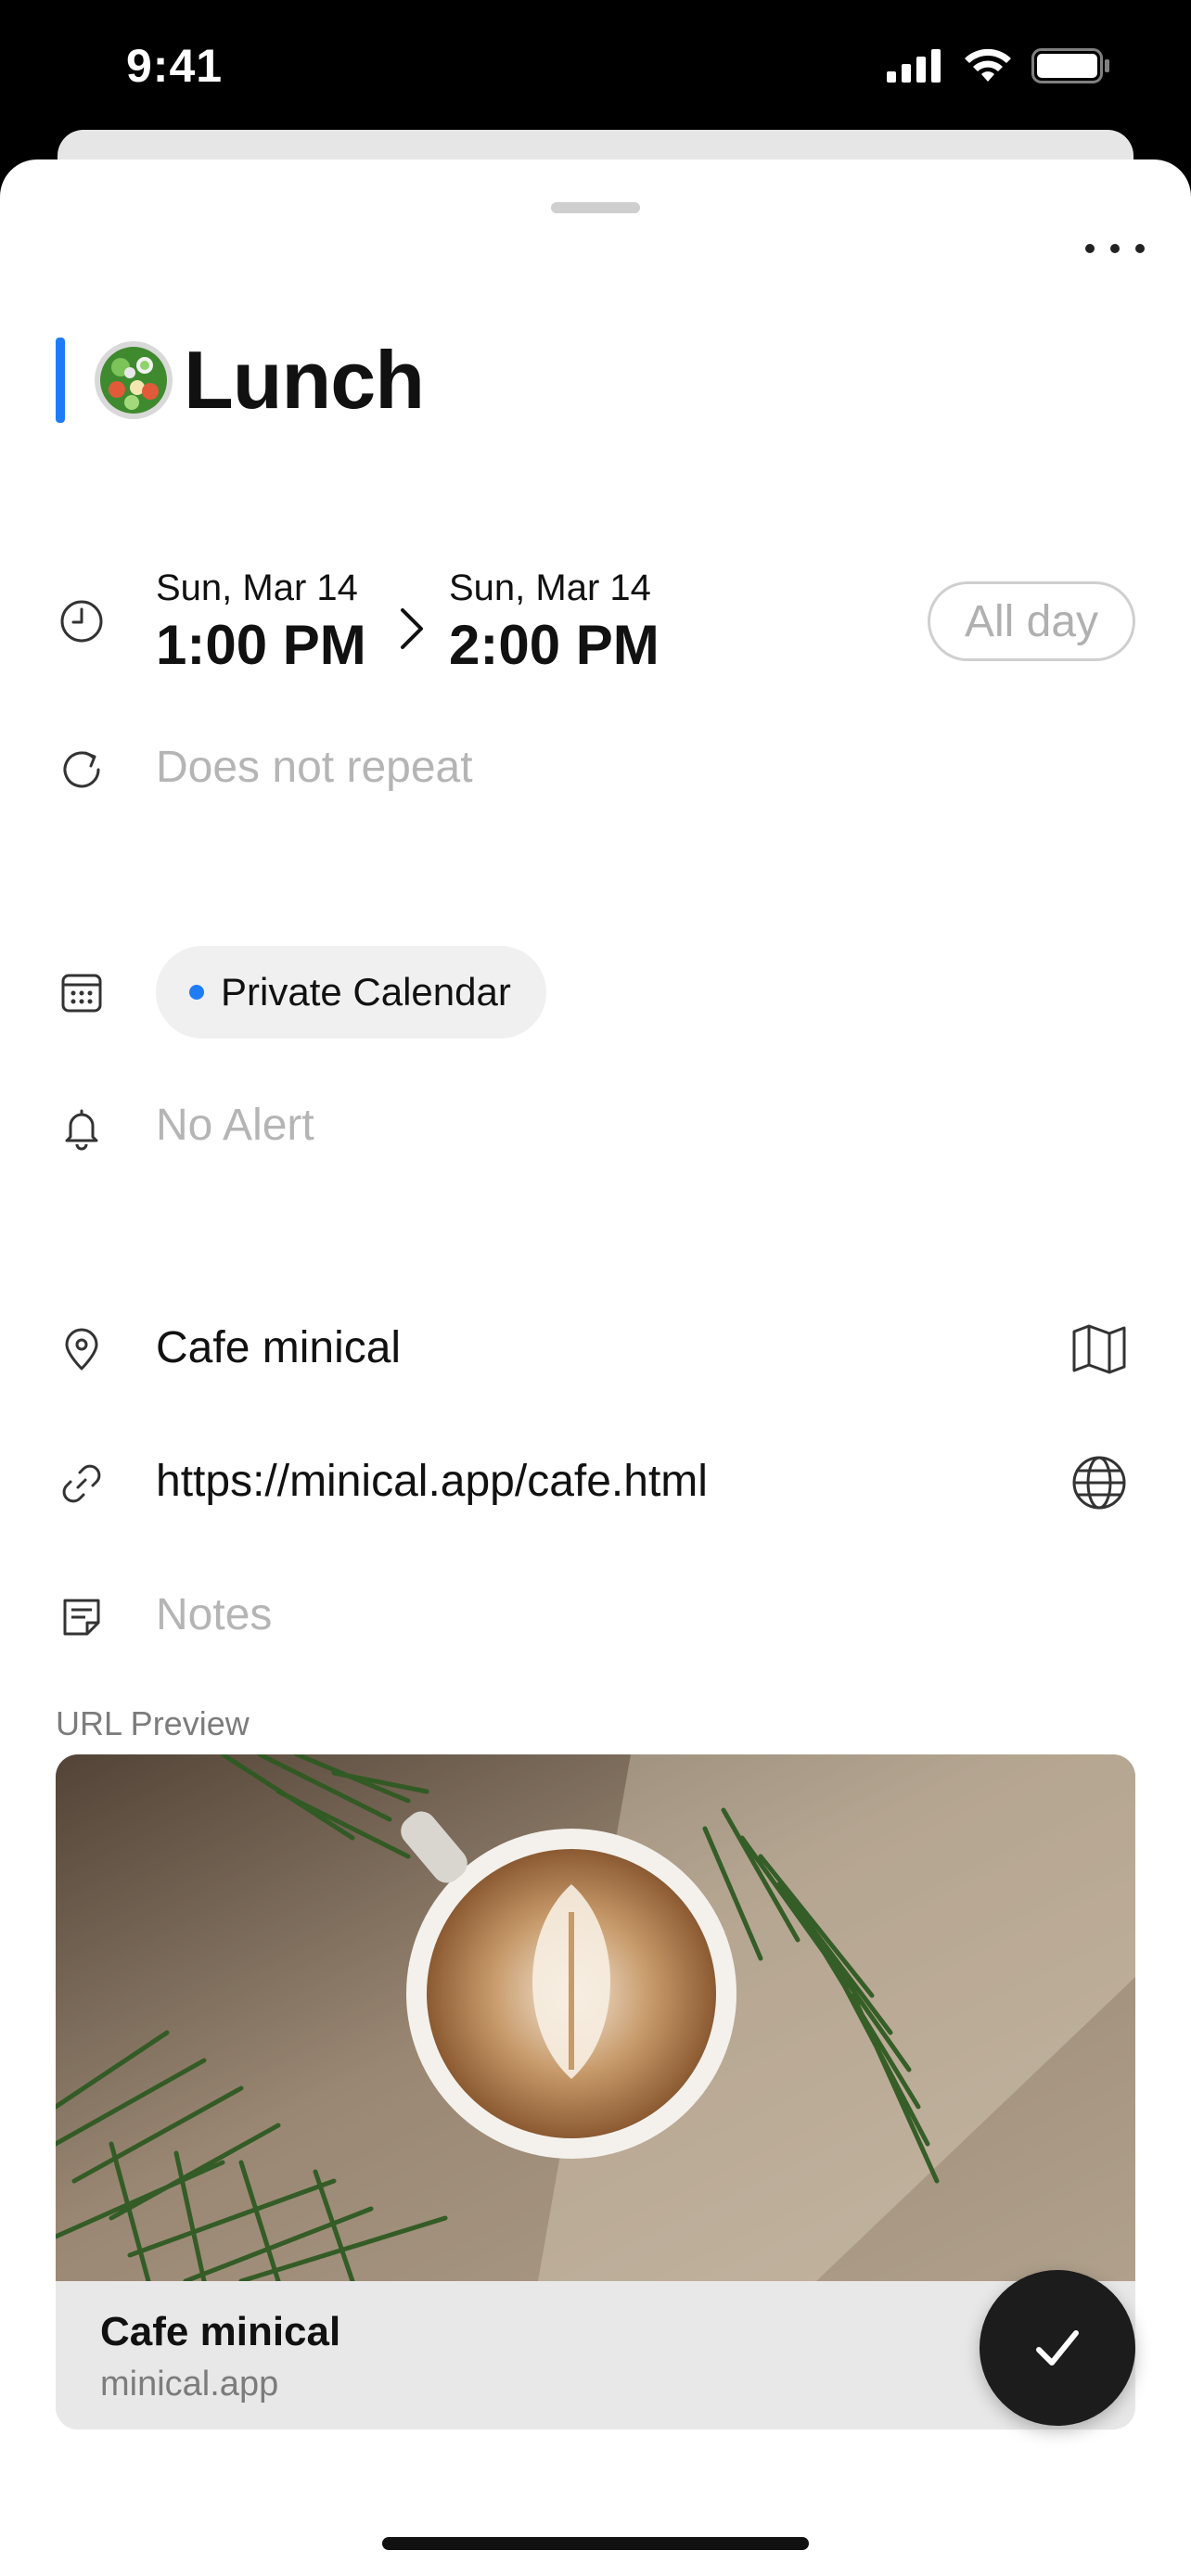 Image resolution: width=1191 pixels, height=2576 pixels. What do you see at coordinates (261, 645) in the screenshot?
I see `start-time: 1:00 PM` at bounding box center [261, 645].